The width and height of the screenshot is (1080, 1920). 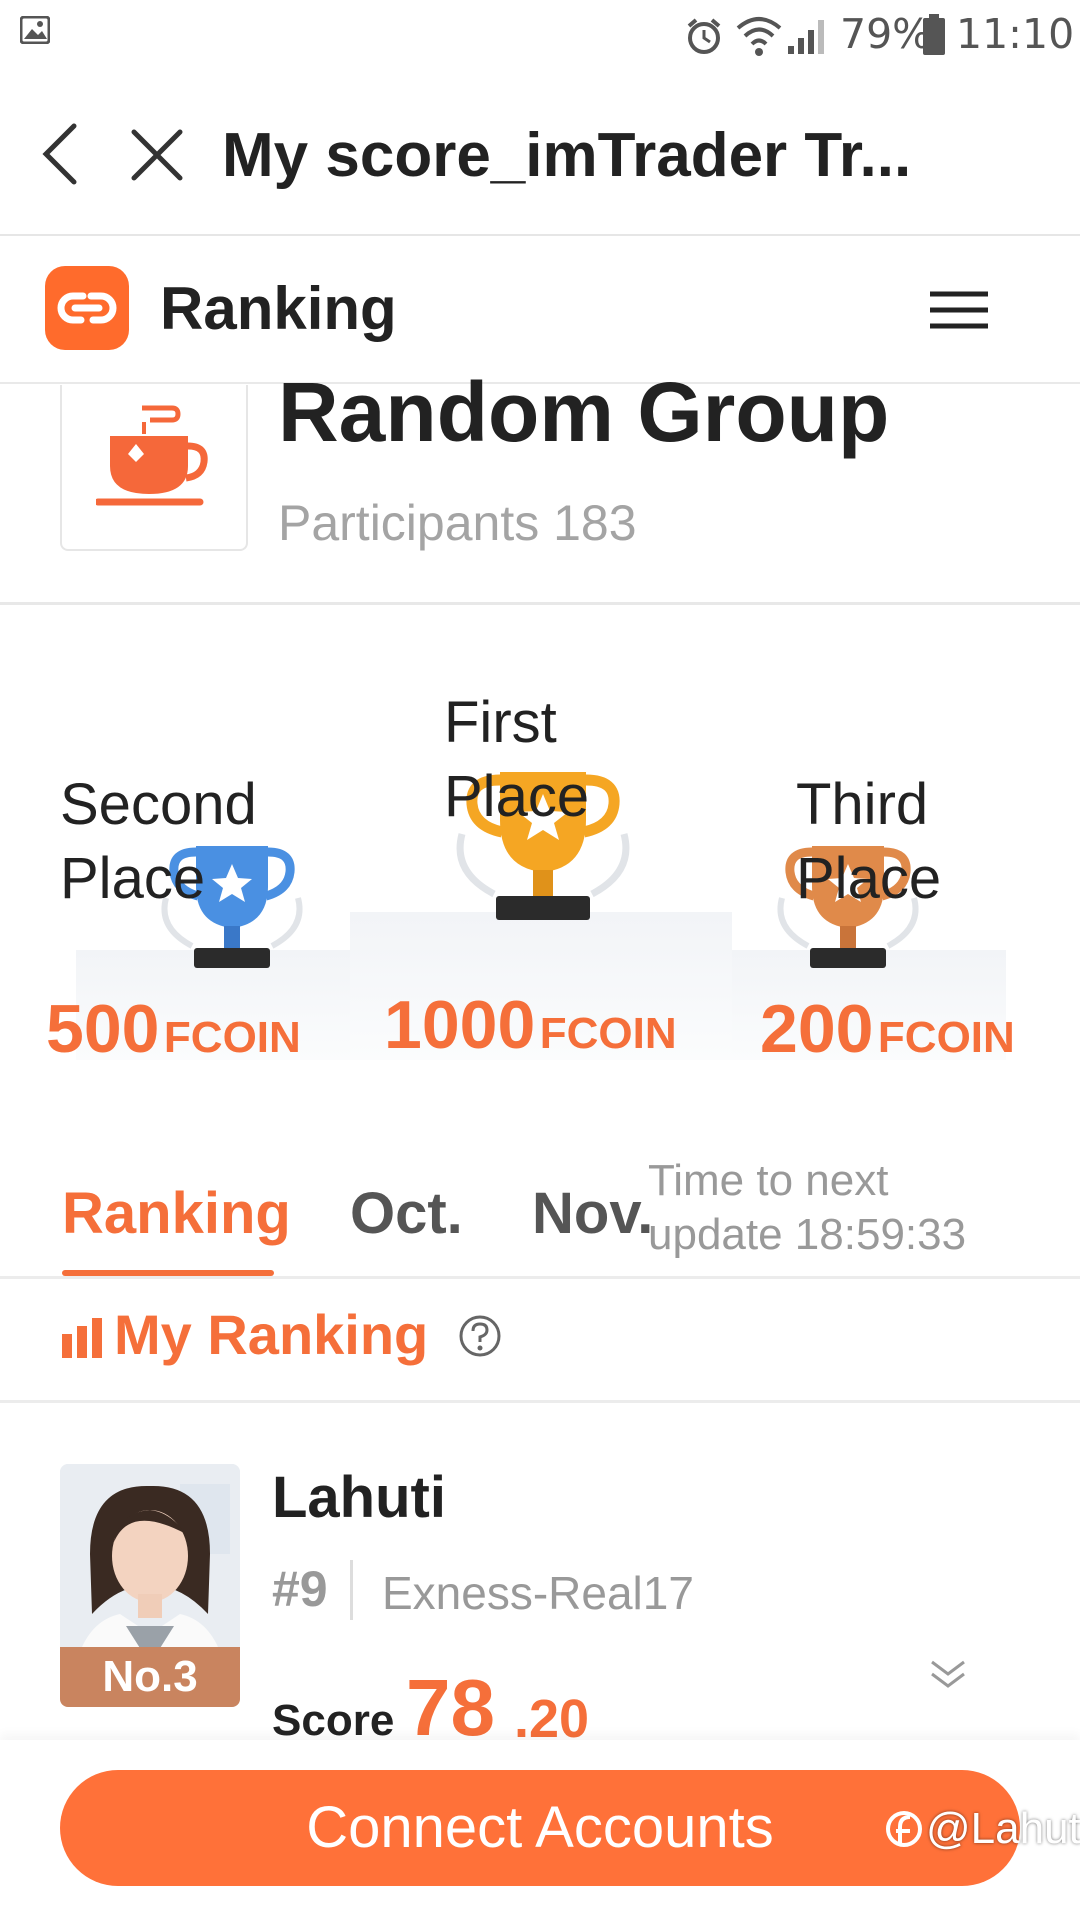 I want to click on tab-ranking: Ranking, so click(x=176, y=1213).